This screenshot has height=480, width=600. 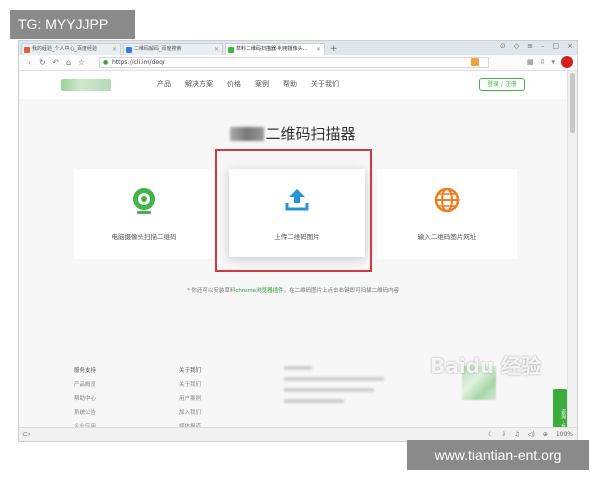 I want to click on site-header: 产品 解决方案 价格 案例 帮助 关于我们 登录 / 注册, so click(x=293, y=85).